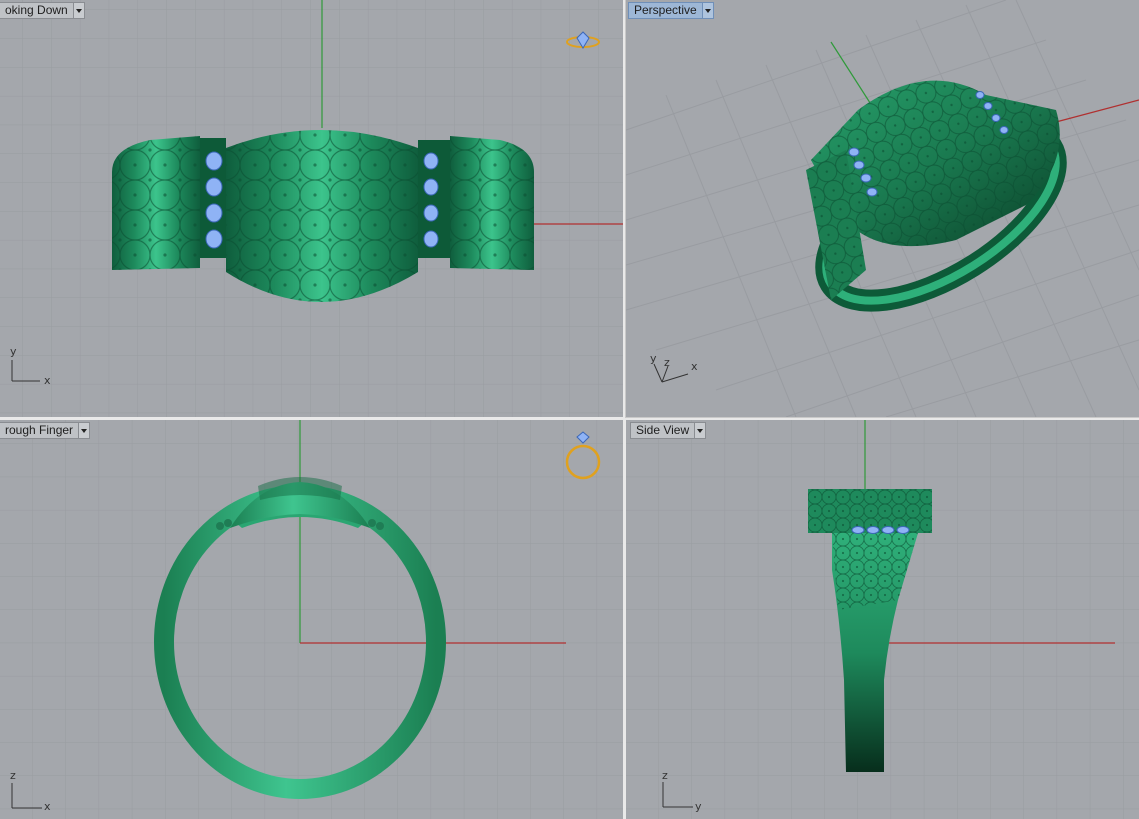  I want to click on viewport-title-label: rough Finger, so click(39, 430).